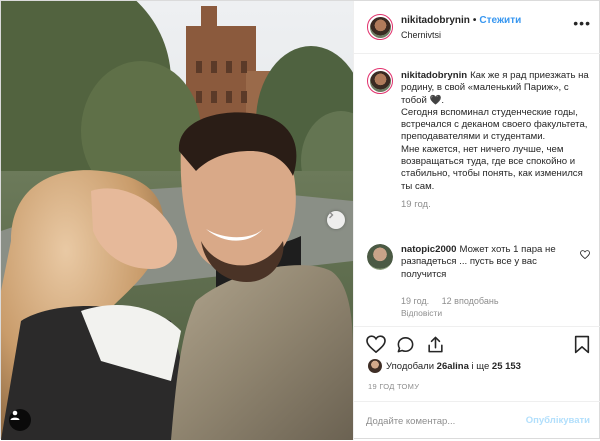 The image size is (600, 441). Describe the element at coordinates (470, 301) in the screenshot. I see `comment-likes: 12 вподобань` at that location.